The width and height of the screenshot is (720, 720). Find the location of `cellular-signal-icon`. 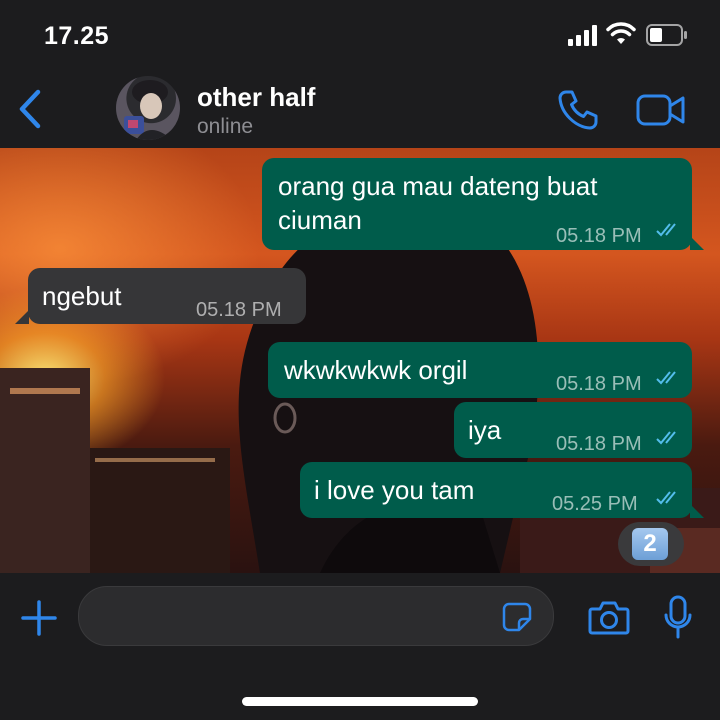

cellular-signal-icon is located at coordinates (582, 35).